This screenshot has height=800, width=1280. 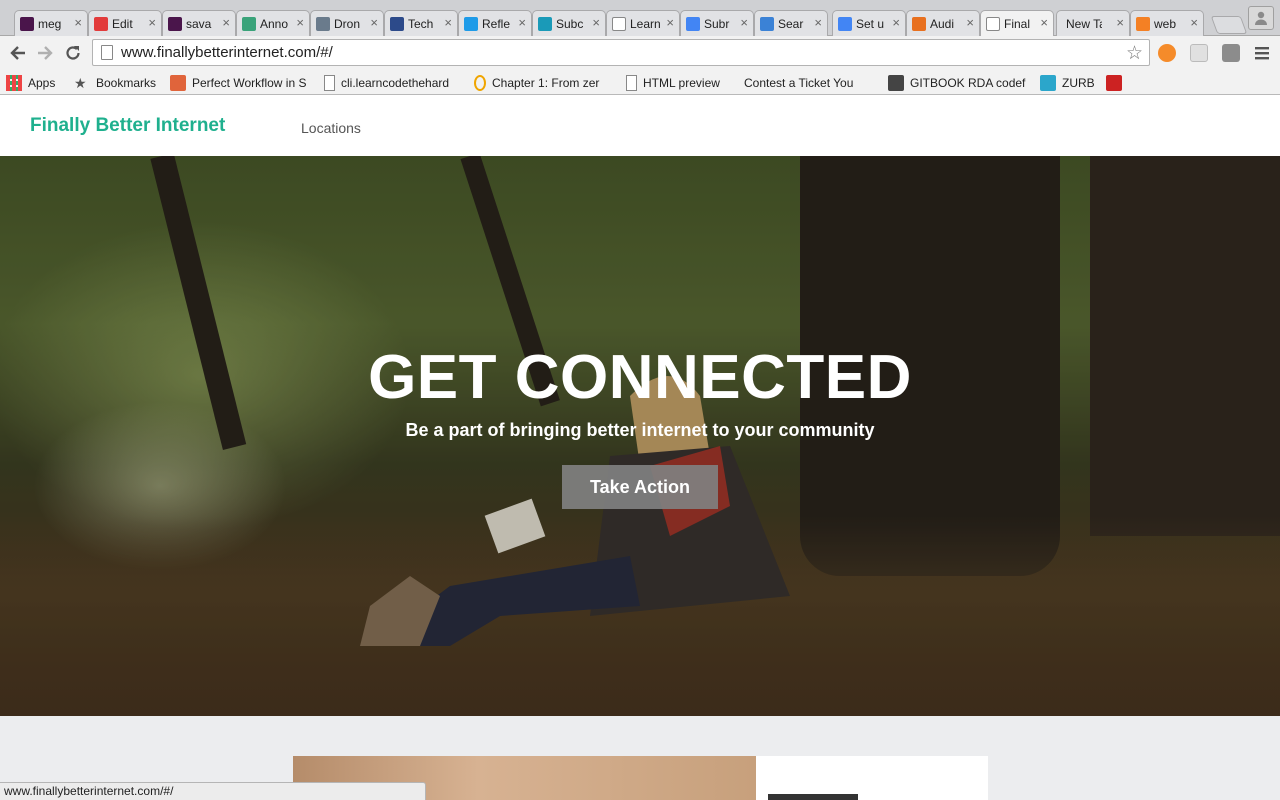 I want to click on tab-title: Dron, so click(x=347, y=23).